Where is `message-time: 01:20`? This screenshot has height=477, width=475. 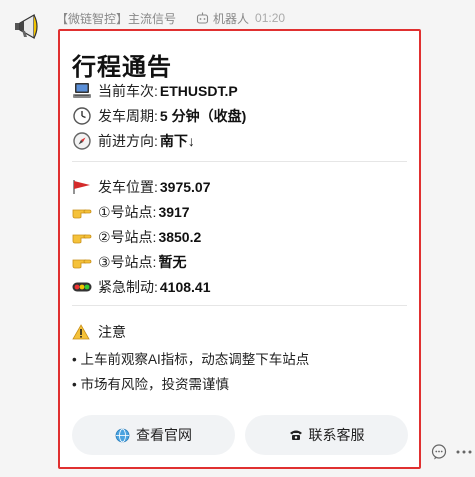 message-time: 01:20 is located at coordinates (270, 18).